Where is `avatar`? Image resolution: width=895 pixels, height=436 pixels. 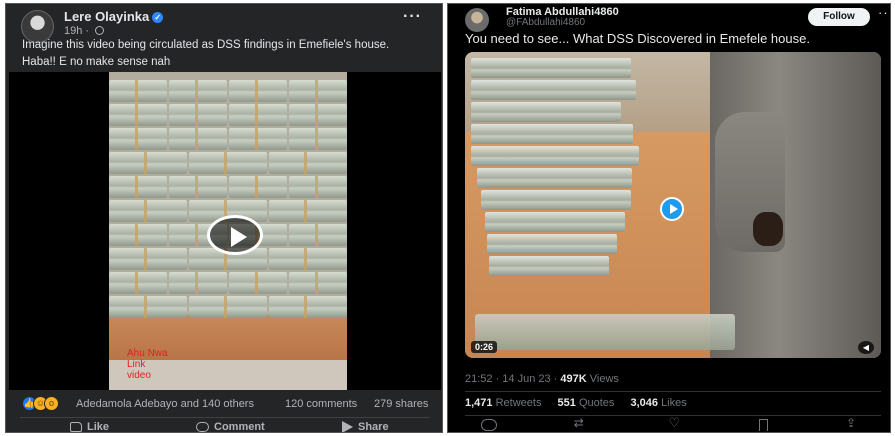 avatar is located at coordinates (477, 20).